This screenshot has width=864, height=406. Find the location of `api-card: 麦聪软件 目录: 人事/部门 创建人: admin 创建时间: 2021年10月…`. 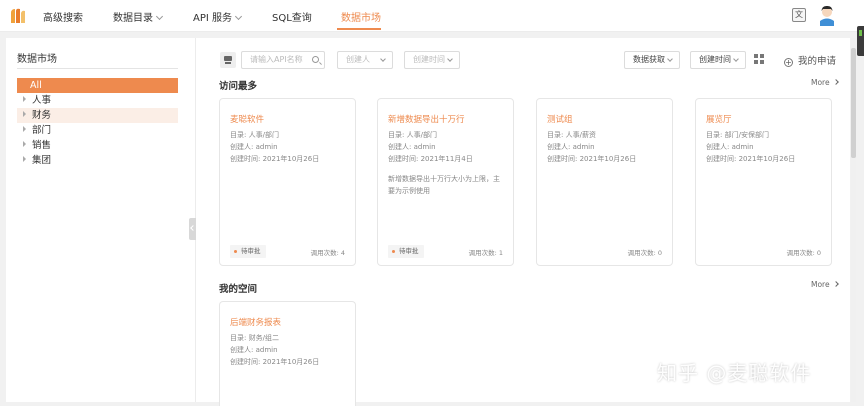

api-card: 麦聪软件 目录: 人事/部门 创建人: admin 创建时间: 2021年10月… is located at coordinates (287, 182).